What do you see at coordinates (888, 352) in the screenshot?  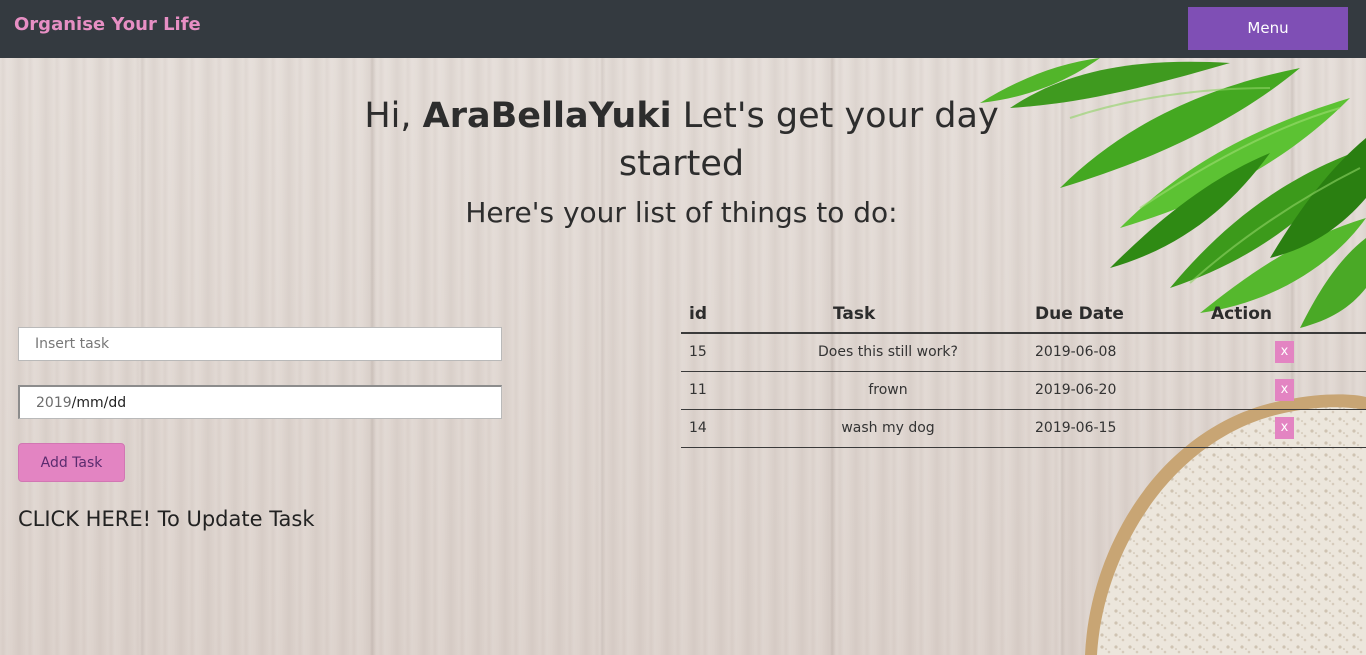 I see `cell-task: Does this still work?` at bounding box center [888, 352].